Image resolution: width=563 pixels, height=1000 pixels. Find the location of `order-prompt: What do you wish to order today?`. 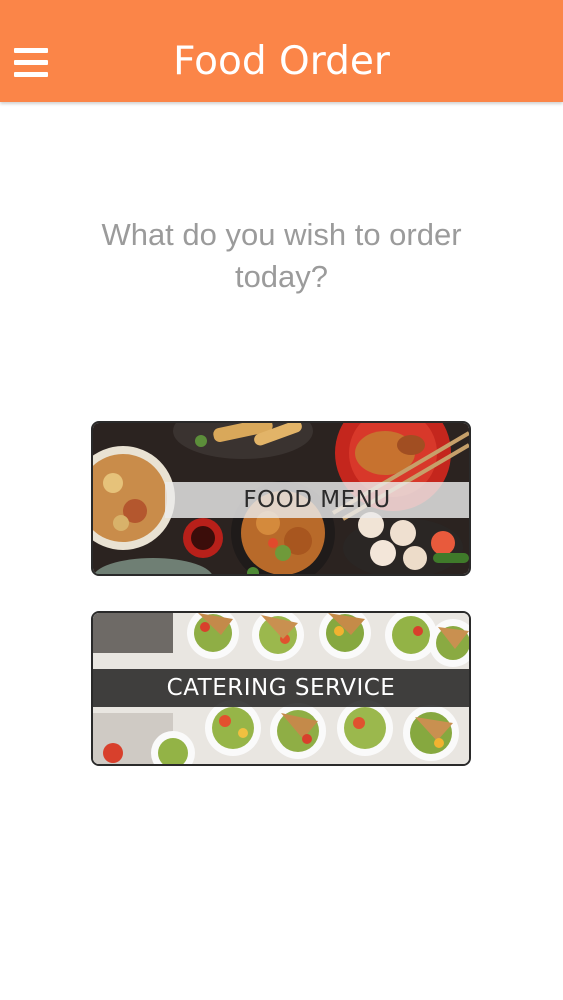

order-prompt: What do you wish to order today? is located at coordinates (281, 255).